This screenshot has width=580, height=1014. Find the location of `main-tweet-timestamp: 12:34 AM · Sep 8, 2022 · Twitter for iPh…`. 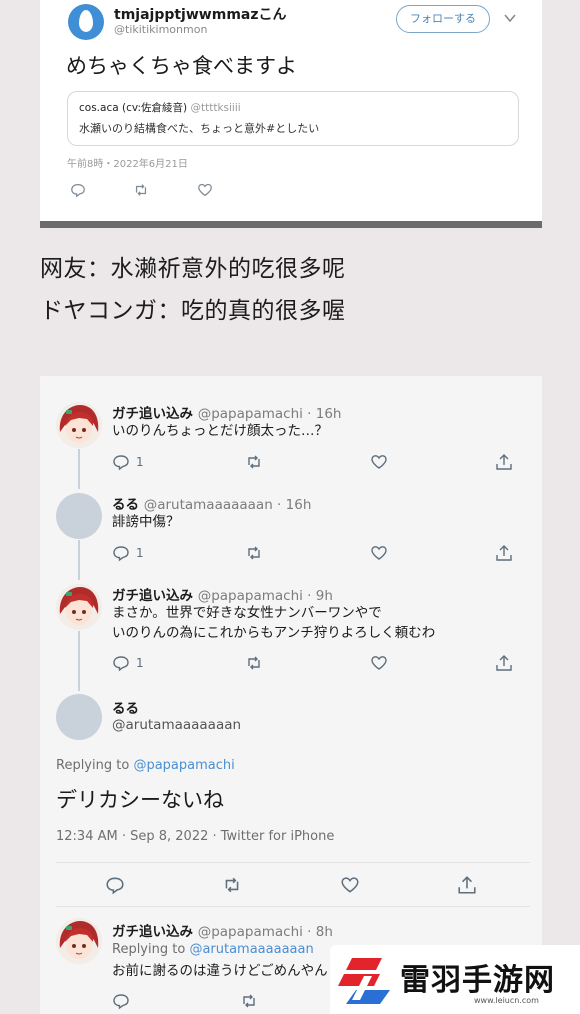

main-tweet-timestamp: 12:34 AM · Sep 8, 2022 · Twitter for iPh… is located at coordinates (195, 836).